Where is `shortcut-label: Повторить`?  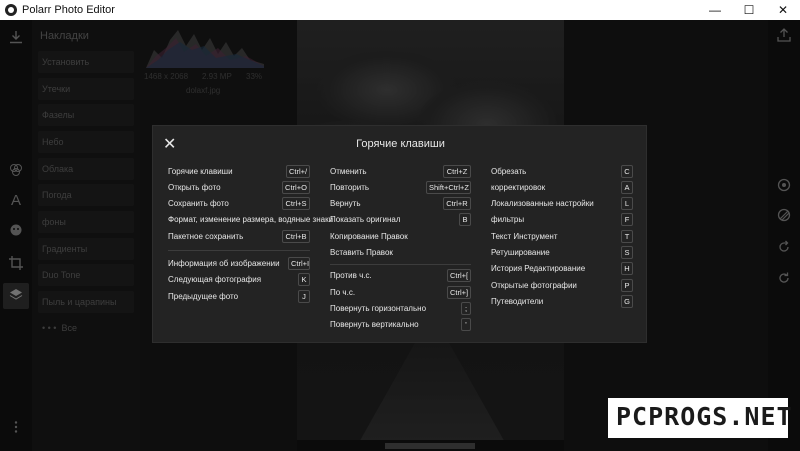
shortcut-label: Повторить is located at coordinates (350, 187).